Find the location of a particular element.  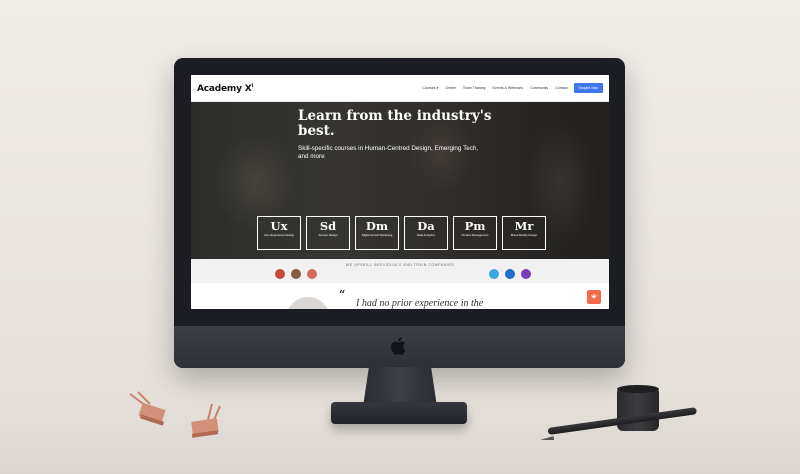

chevron-down-icon: ▾ is located at coordinates (437, 88).